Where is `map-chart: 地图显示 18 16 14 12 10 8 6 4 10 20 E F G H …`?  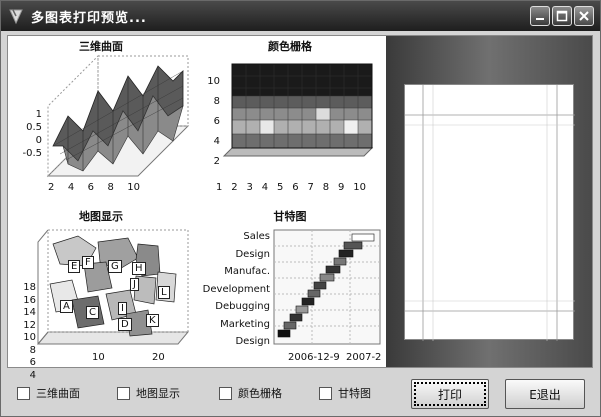 map-chart: 地图显示 18 16 14 12 10 8 6 4 10 20 E F G H … is located at coordinates (101, 292).